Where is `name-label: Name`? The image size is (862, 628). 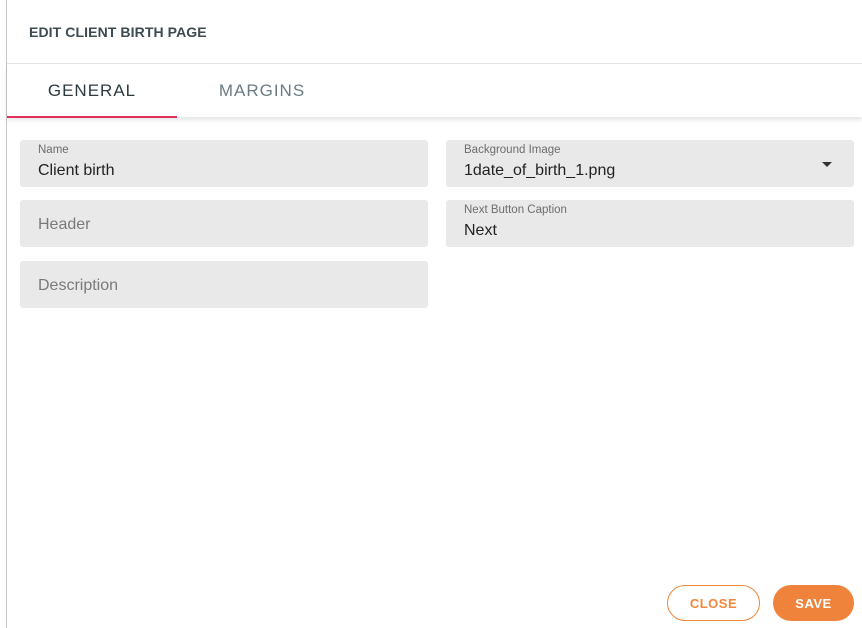 name-label: Name is located at coordinates (53, 150).